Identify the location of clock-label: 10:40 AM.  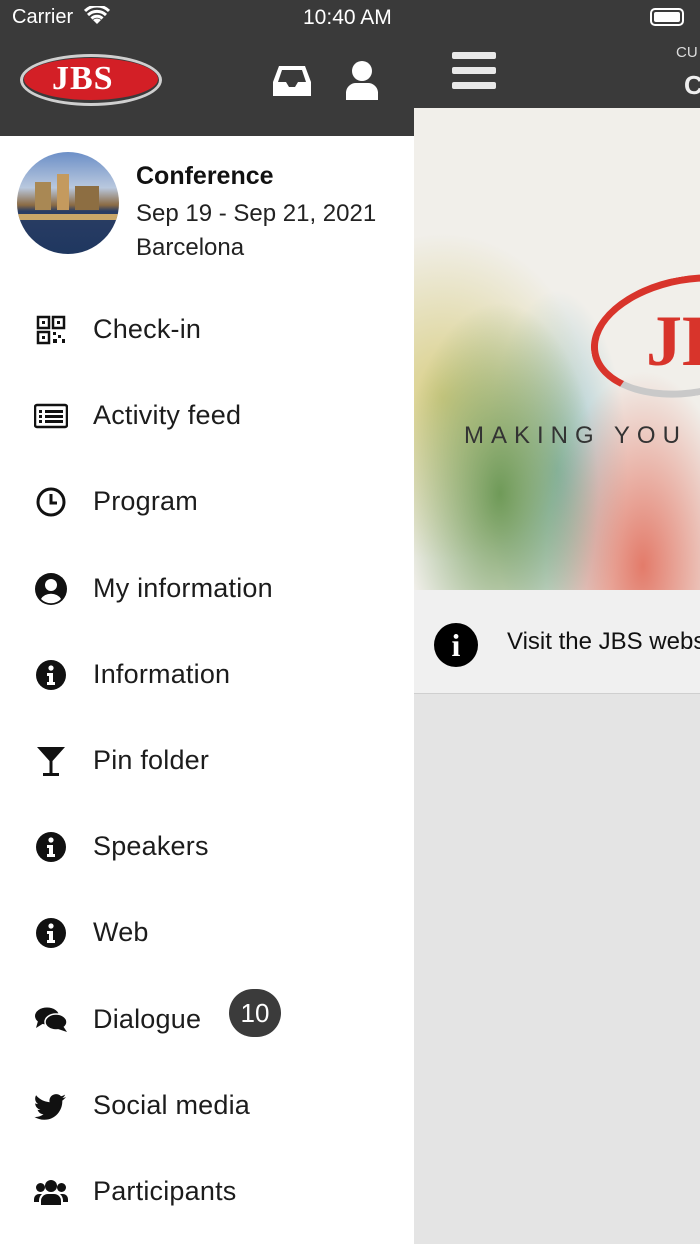
(347, 17).